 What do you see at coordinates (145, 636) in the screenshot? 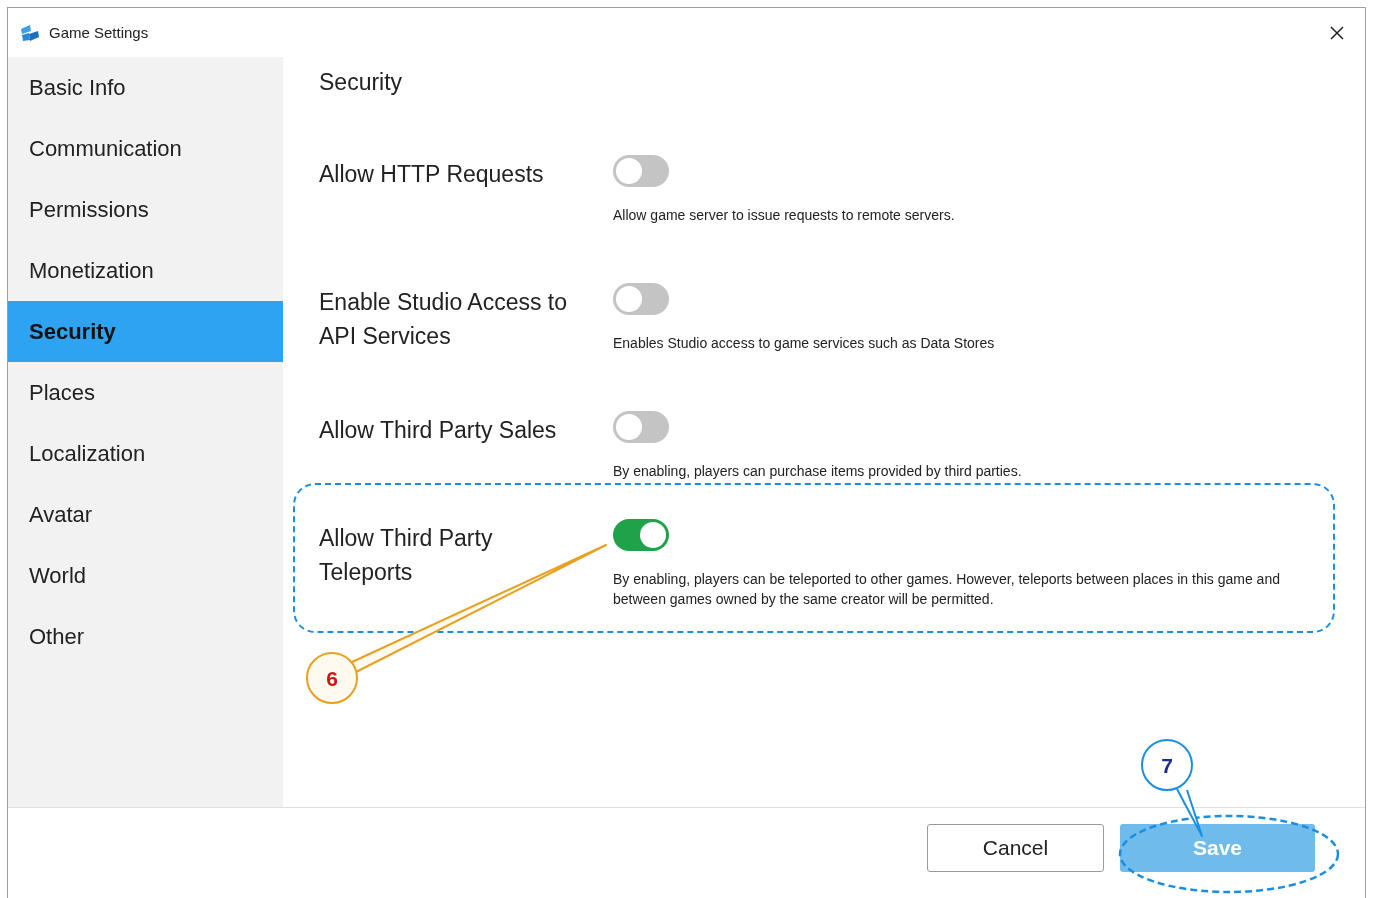
I see `sidebar-item: Other` at bounding box center [145, 636].